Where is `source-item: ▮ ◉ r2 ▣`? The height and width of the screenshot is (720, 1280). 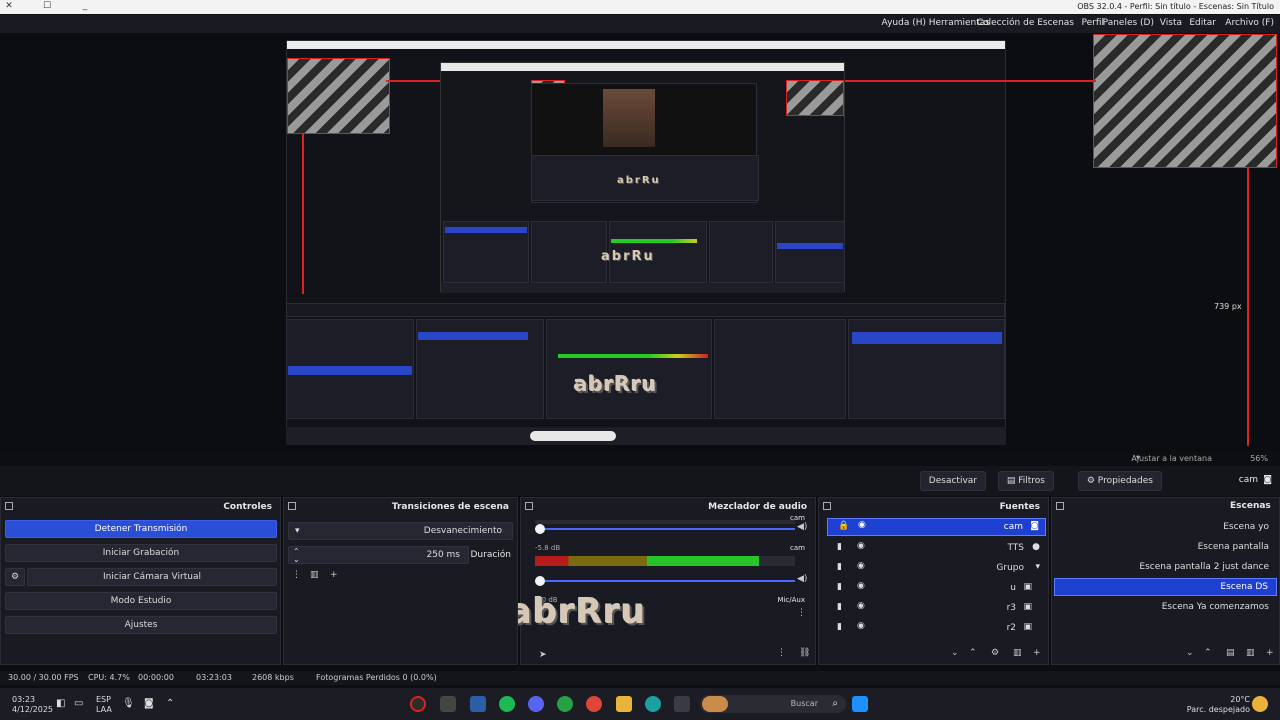
source-item: ▮ ◉ r2 ▣ is located at coordinates (936, 629).